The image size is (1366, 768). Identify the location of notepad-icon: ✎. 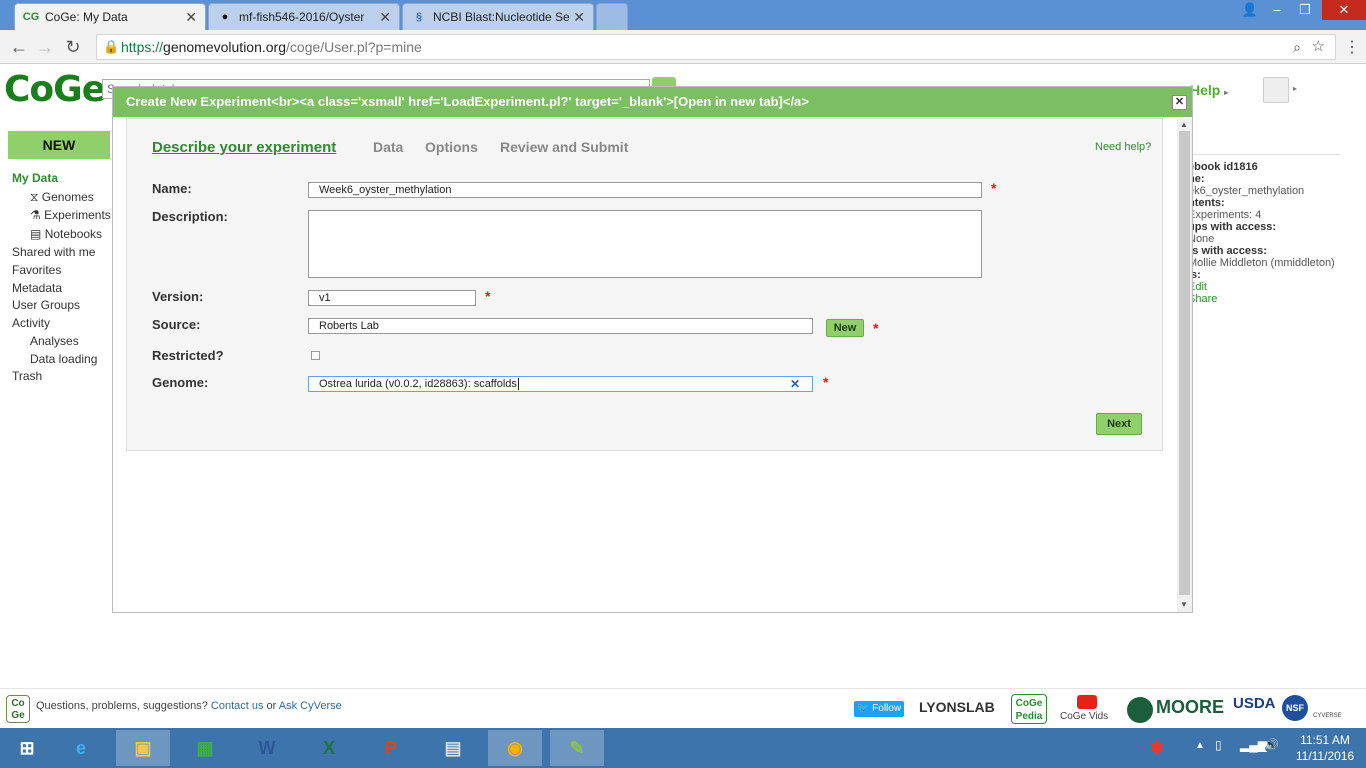
(577, 748).